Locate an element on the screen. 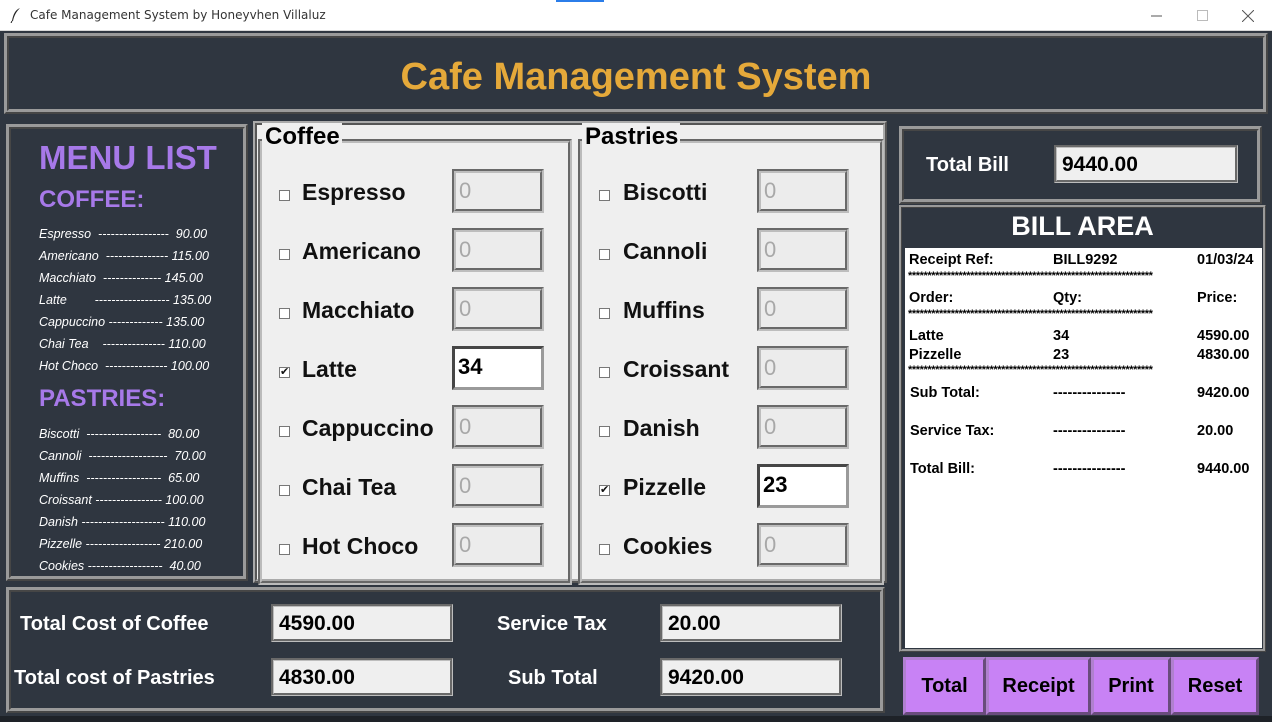 Image resolution: width=1272 pixels, height=722 pixels. col-order: Order: is located at coordinates (931, 298).